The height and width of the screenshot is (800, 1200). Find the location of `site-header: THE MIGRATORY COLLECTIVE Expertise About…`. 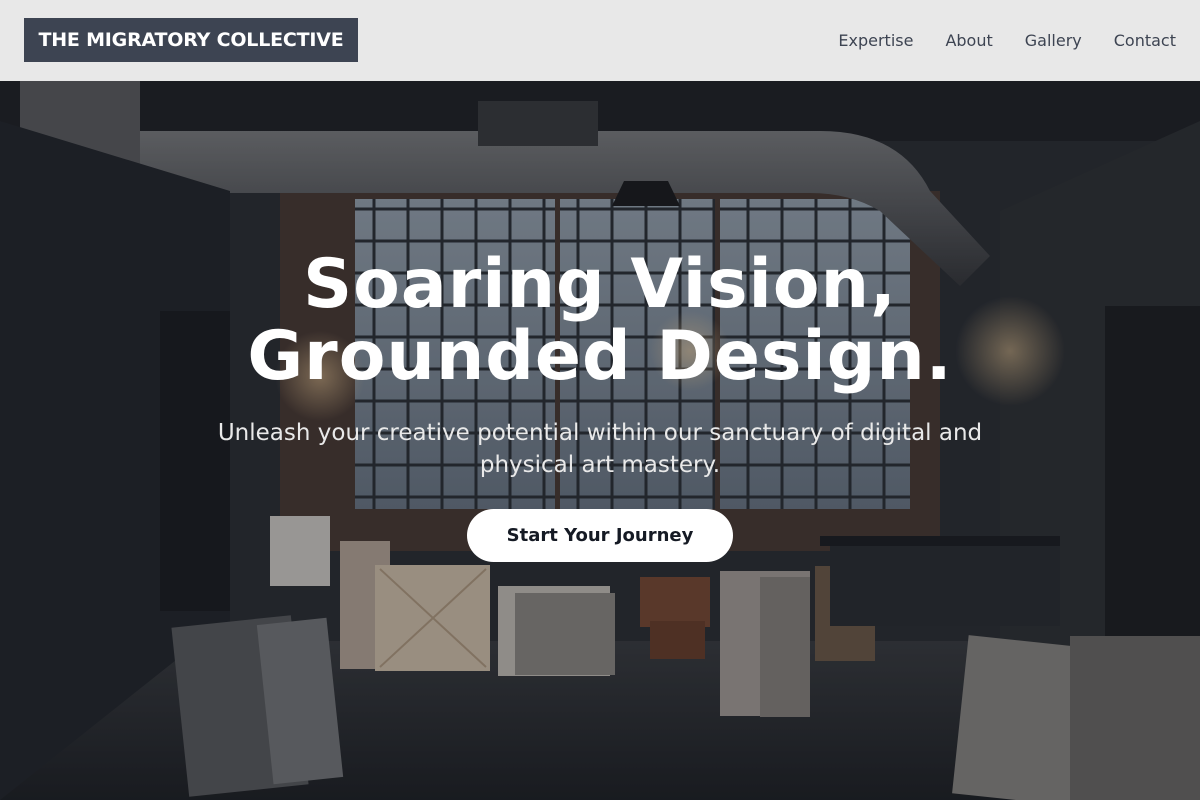

site-header: THE MIGRATORY COLLECTIVE Expertise About… is located at coordinates (600, 40).